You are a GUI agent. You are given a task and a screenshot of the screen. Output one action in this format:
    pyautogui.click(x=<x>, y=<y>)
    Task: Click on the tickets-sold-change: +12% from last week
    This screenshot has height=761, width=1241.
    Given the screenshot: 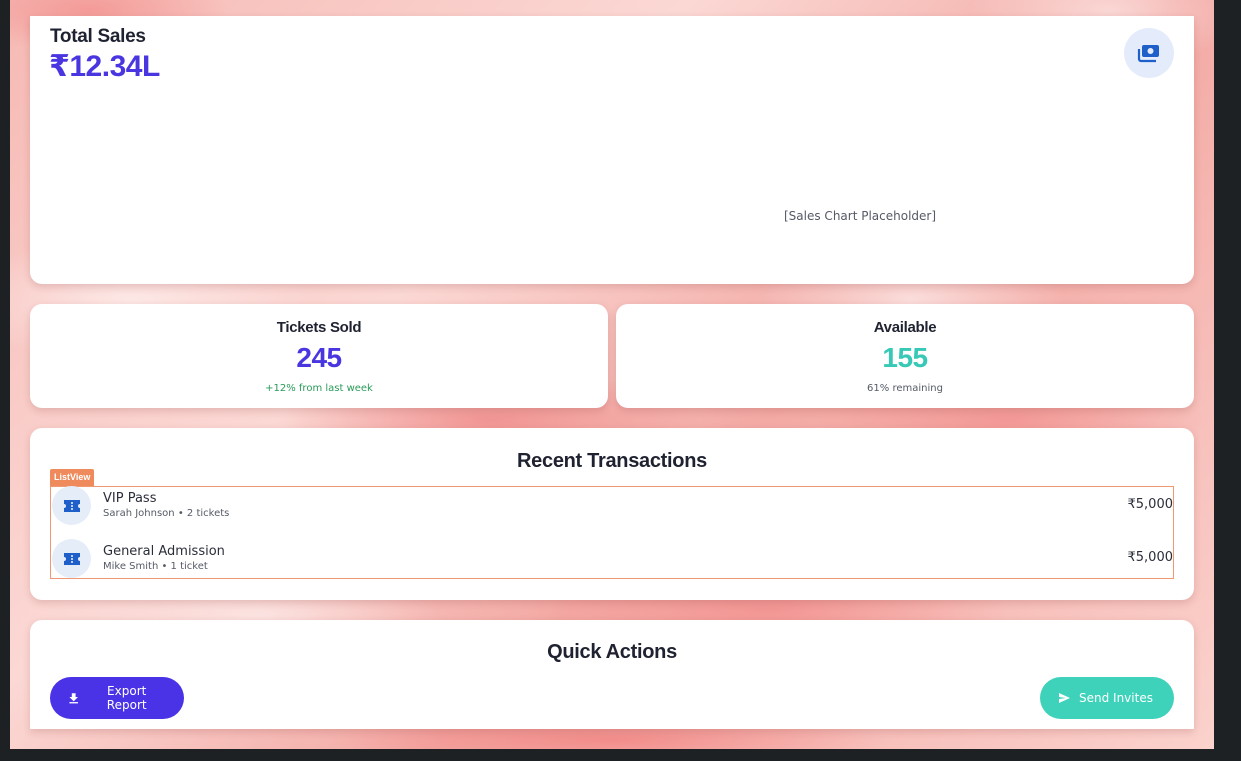 What is the action you would take?
    pyautogui.click(x=319, y=388)
    